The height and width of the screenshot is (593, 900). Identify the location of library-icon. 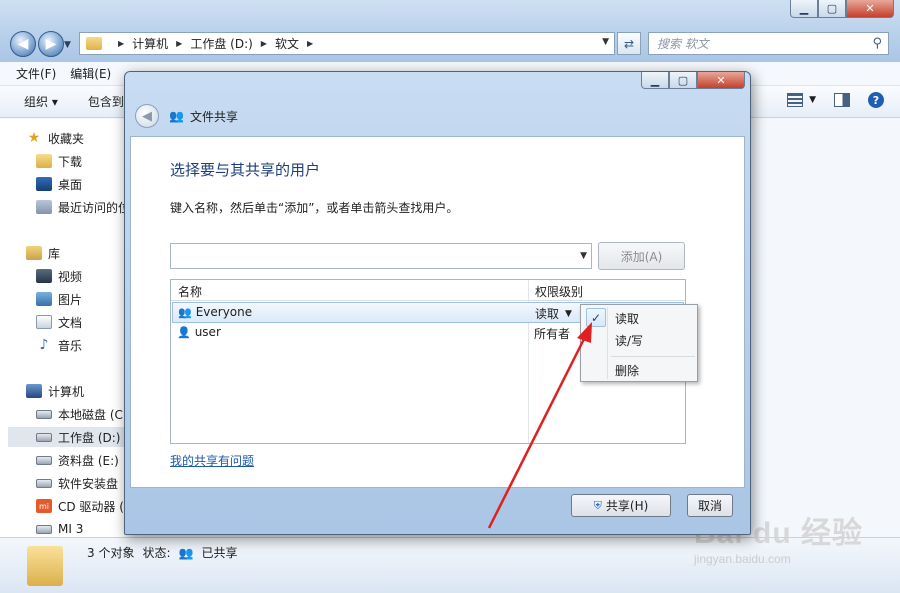
(34, 253).